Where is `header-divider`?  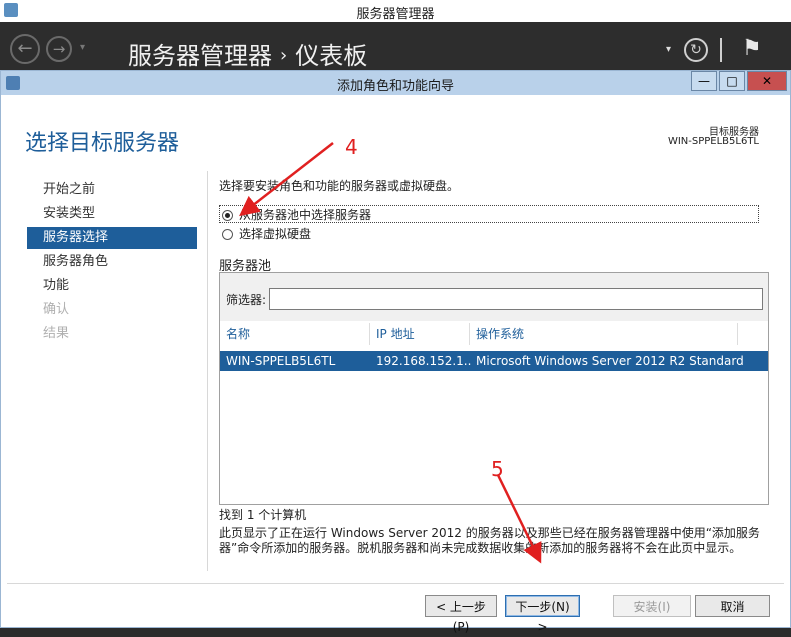 header-divider is located at coordinates (721, 50).